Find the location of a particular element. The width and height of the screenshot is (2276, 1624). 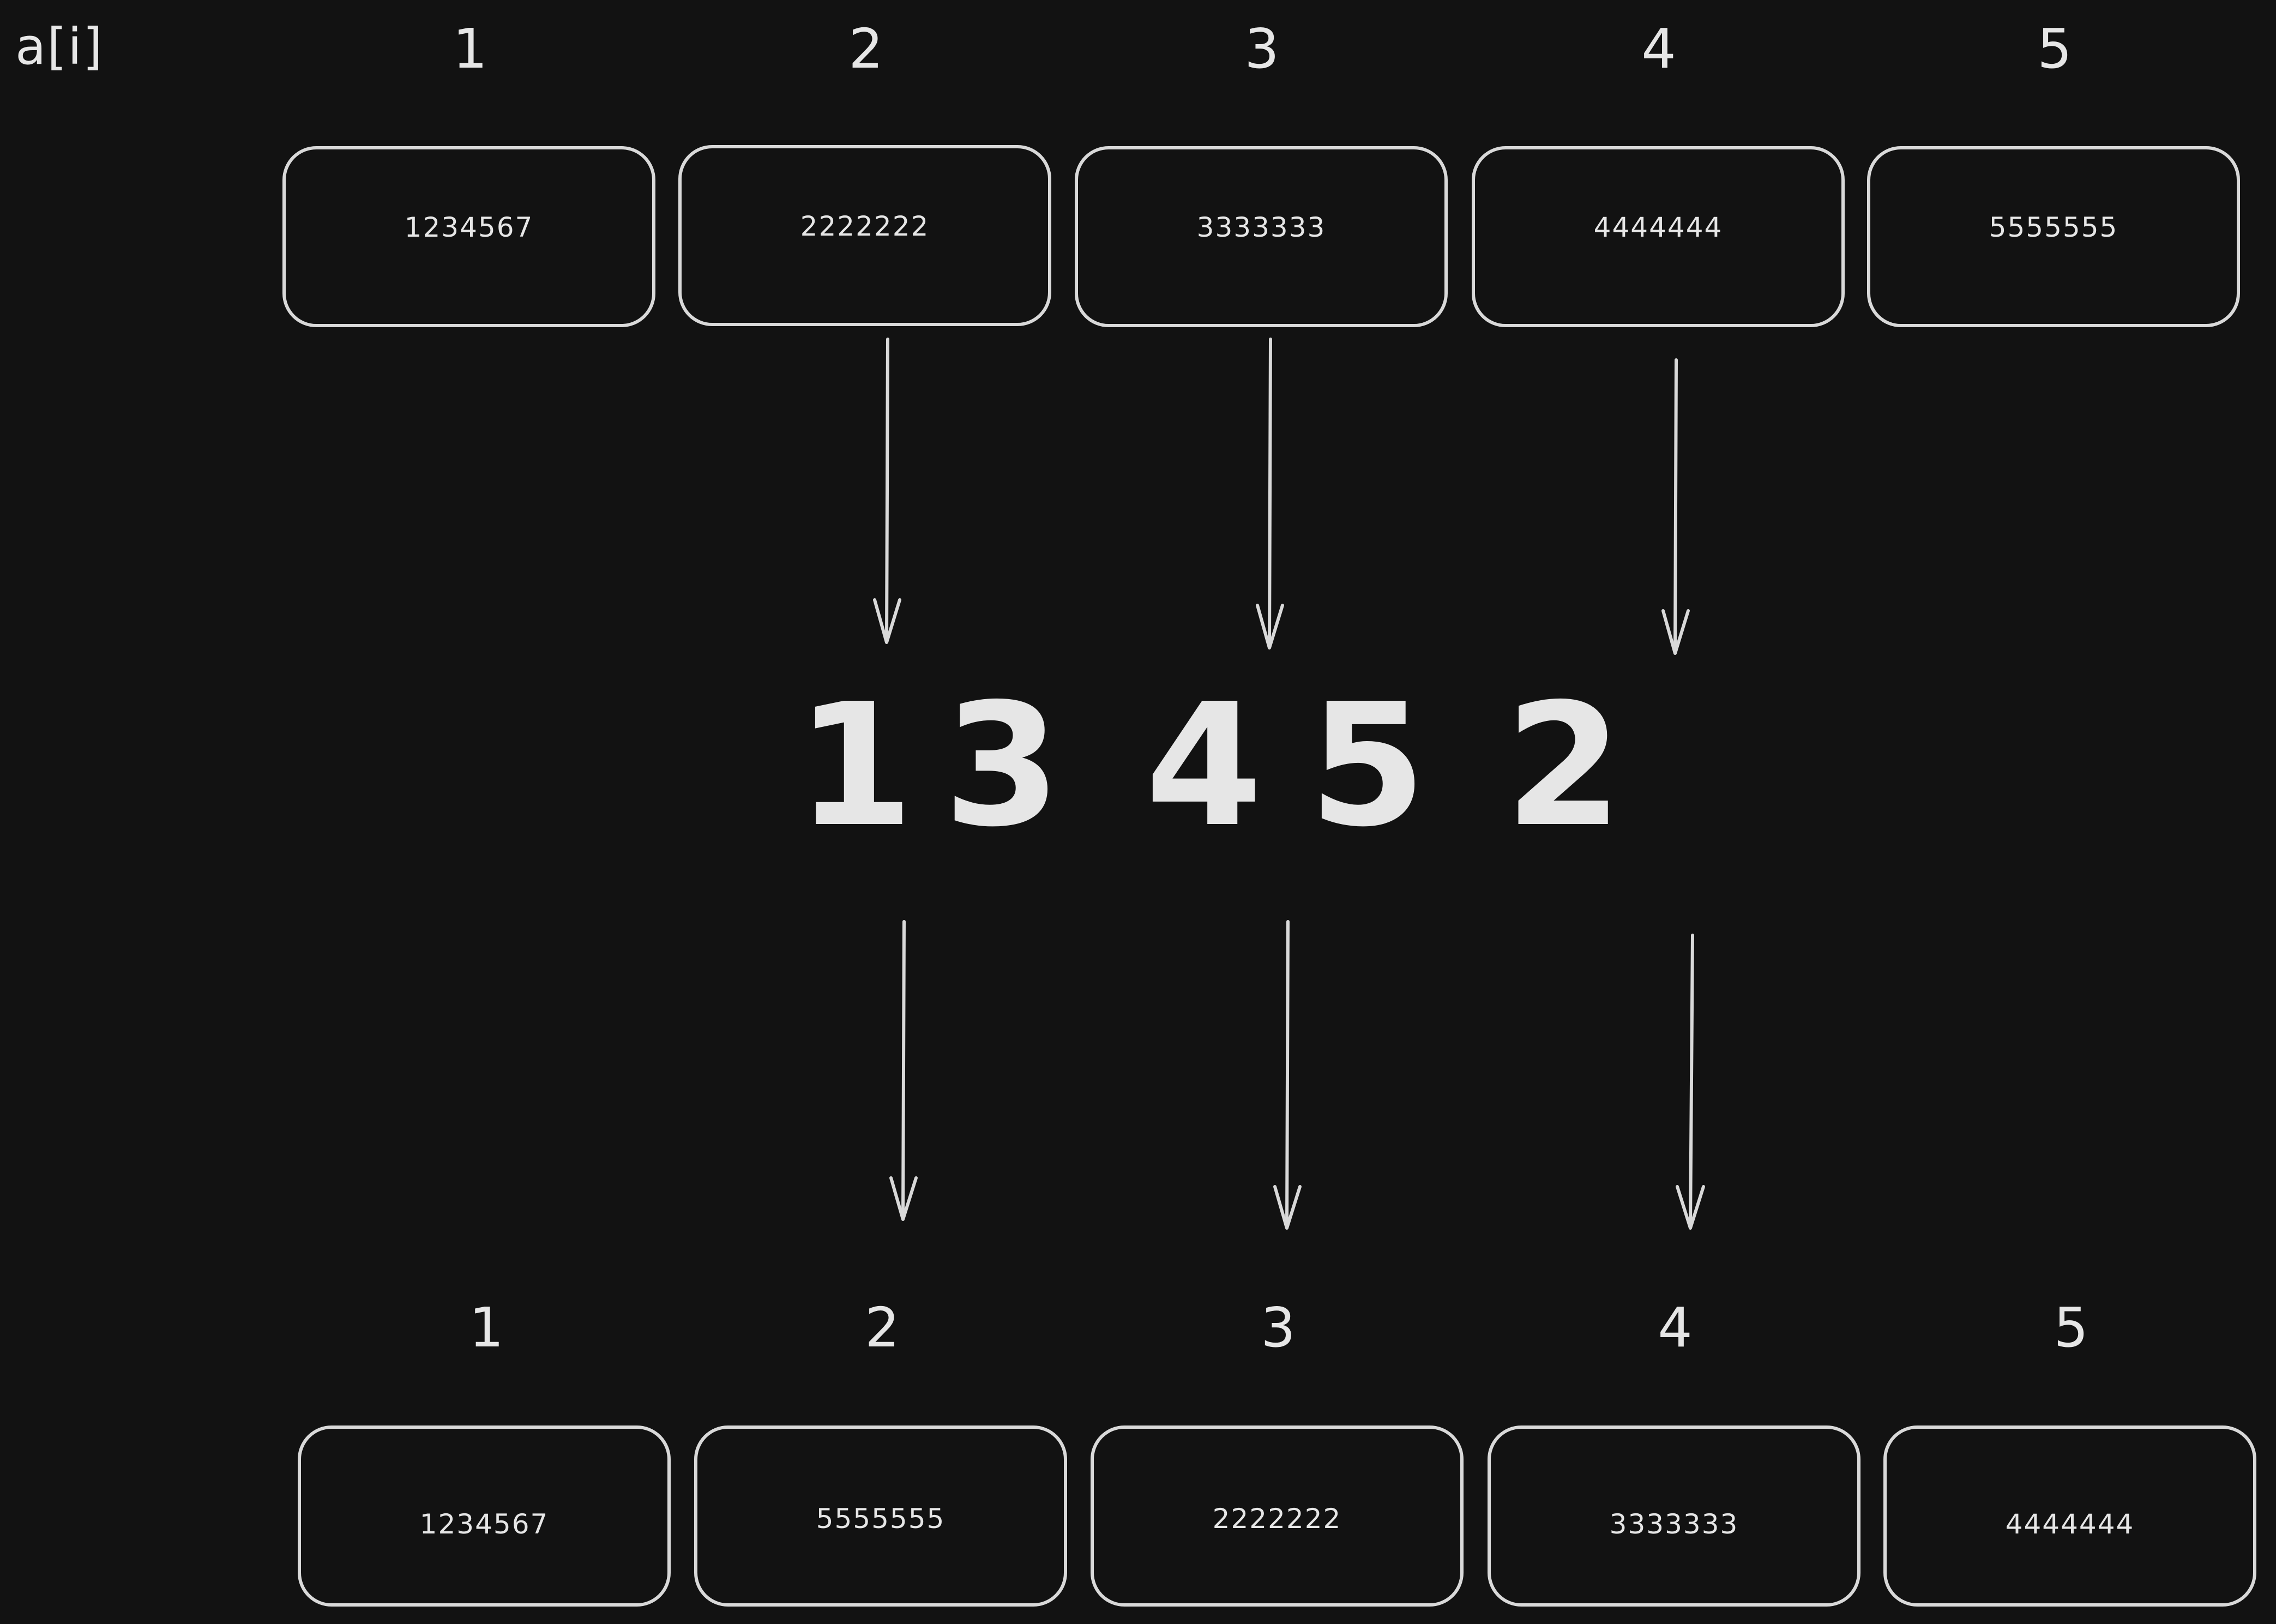

bottom-index-3: 3 is located at coordinates (1278, 1328).